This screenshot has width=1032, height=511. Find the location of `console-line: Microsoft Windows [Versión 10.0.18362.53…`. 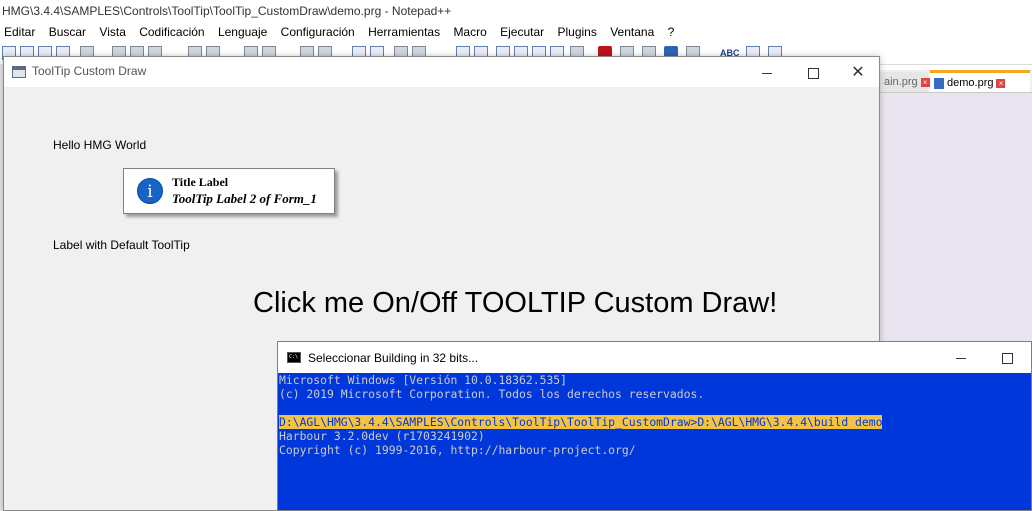

console-line: Microsoft Windows [Versión 10.0.18362.53… is located at coordinates (423, 380).